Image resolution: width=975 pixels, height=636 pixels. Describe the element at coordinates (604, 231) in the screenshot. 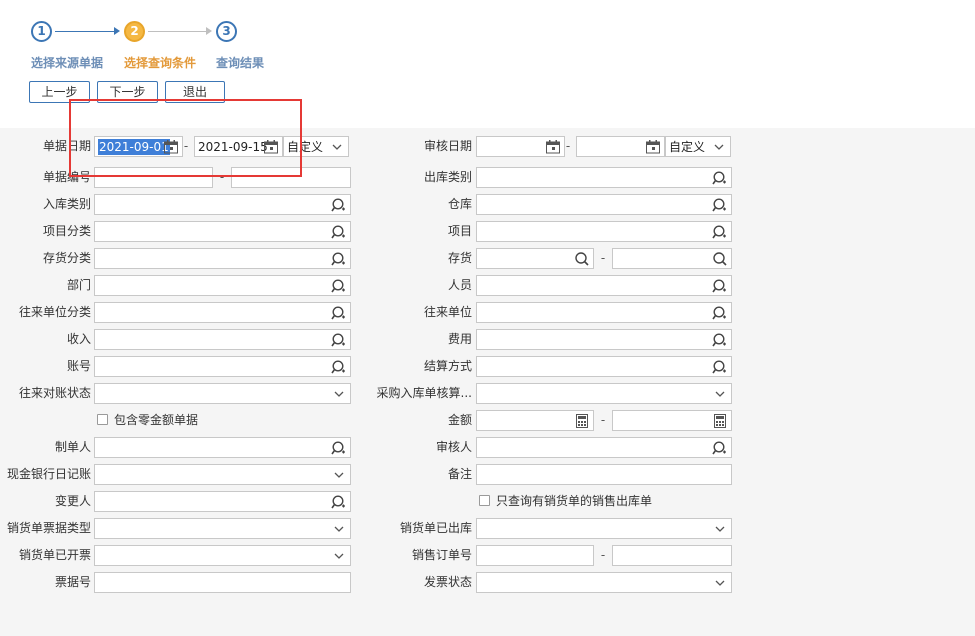

I see `project-input` at that location.